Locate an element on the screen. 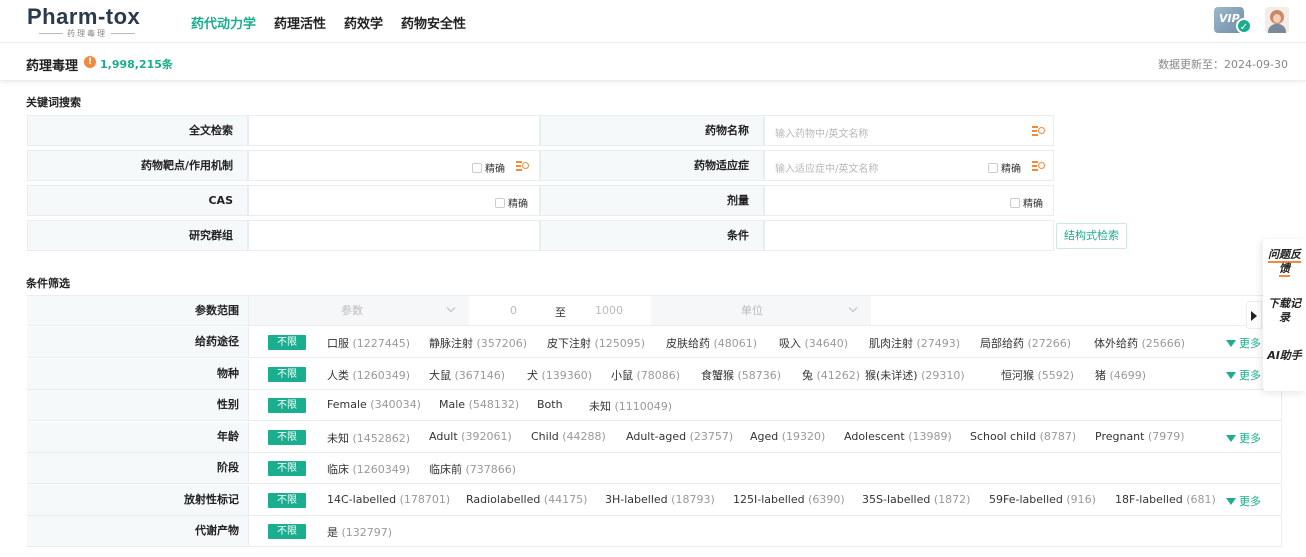  indication-input: 输入适应症中/英文名称 精确 is located at coordinates (909, 165).